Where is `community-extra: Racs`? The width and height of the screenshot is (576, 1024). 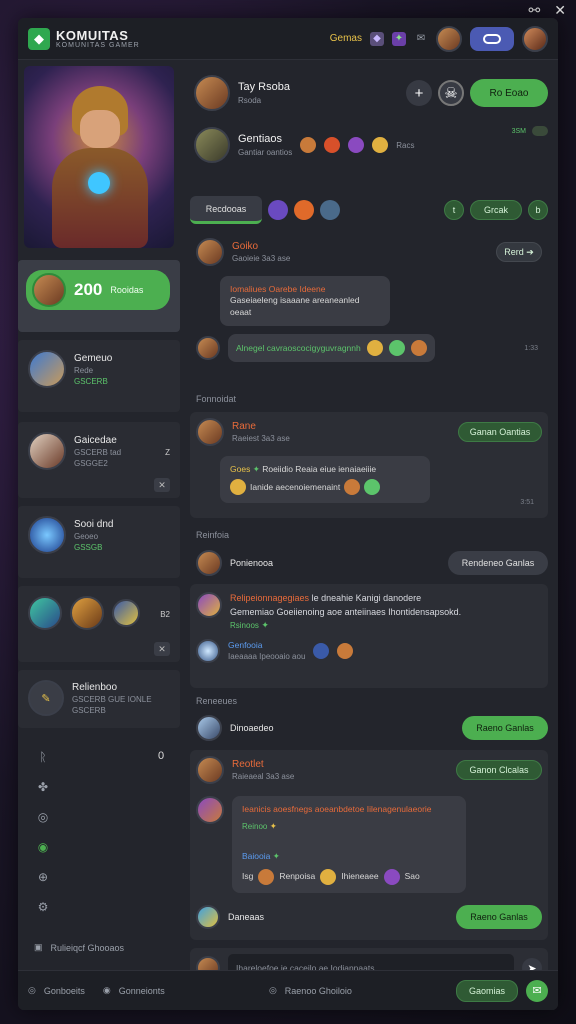 community-extra: Racs is located at coordinates (405, 145).